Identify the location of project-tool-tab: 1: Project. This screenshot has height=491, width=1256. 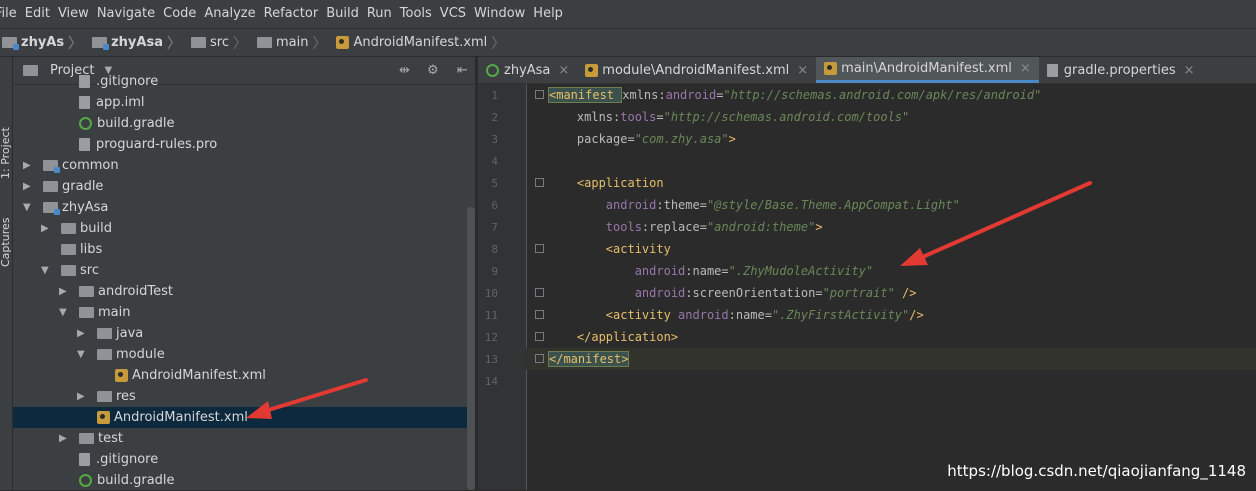
(6, 149).